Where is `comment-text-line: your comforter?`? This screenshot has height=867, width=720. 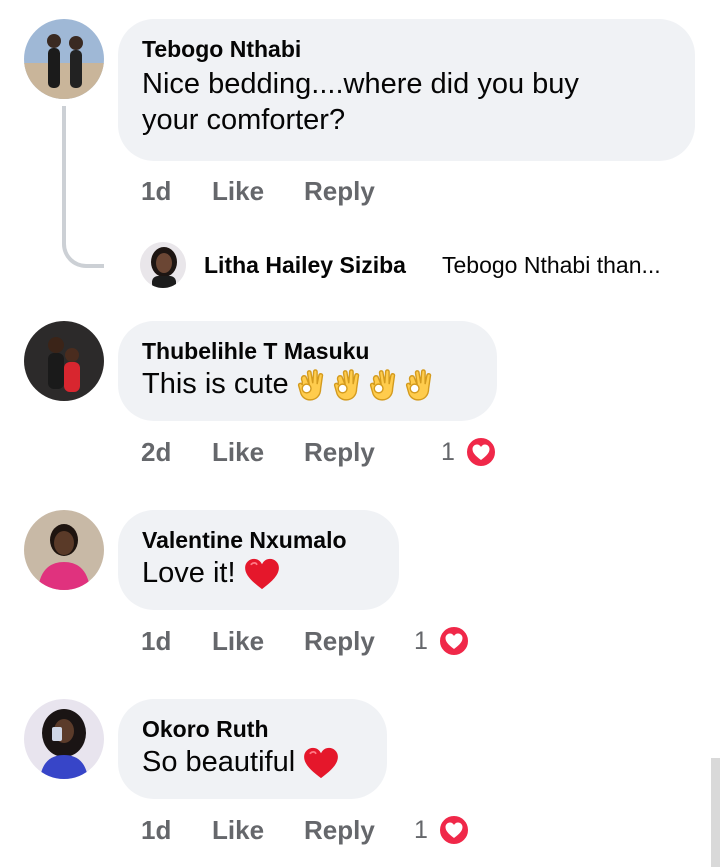
comment-text-line: your comforter? is located at coordinates (244, 120).